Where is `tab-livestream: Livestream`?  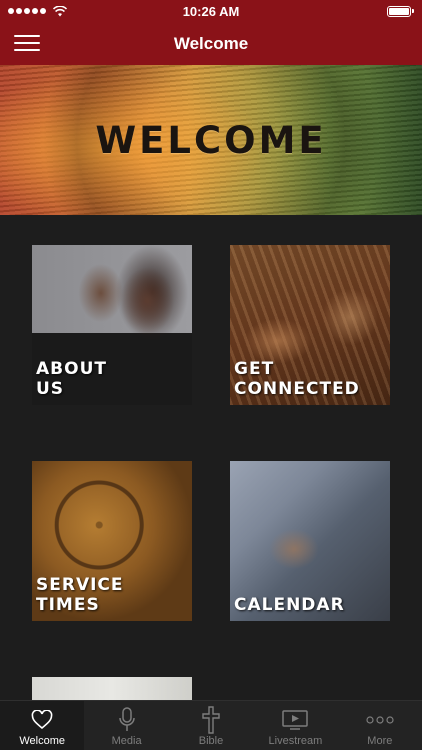 tab-livestream: Livestream is located at coordinates (295, 725).